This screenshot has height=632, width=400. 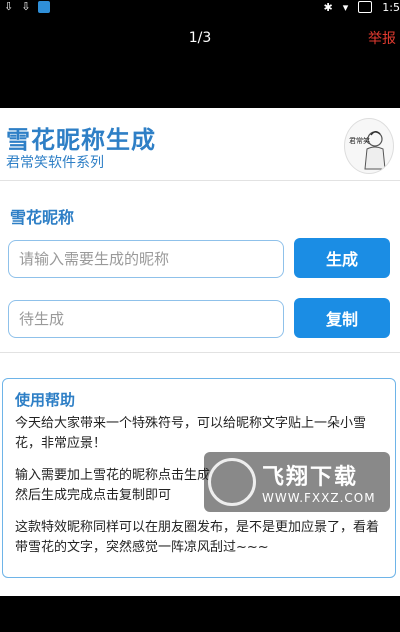 What do you see at coordinates (359, 140) in the screenshot?
I see `logo-text: 君常笑` at bounding box center [359, 140].